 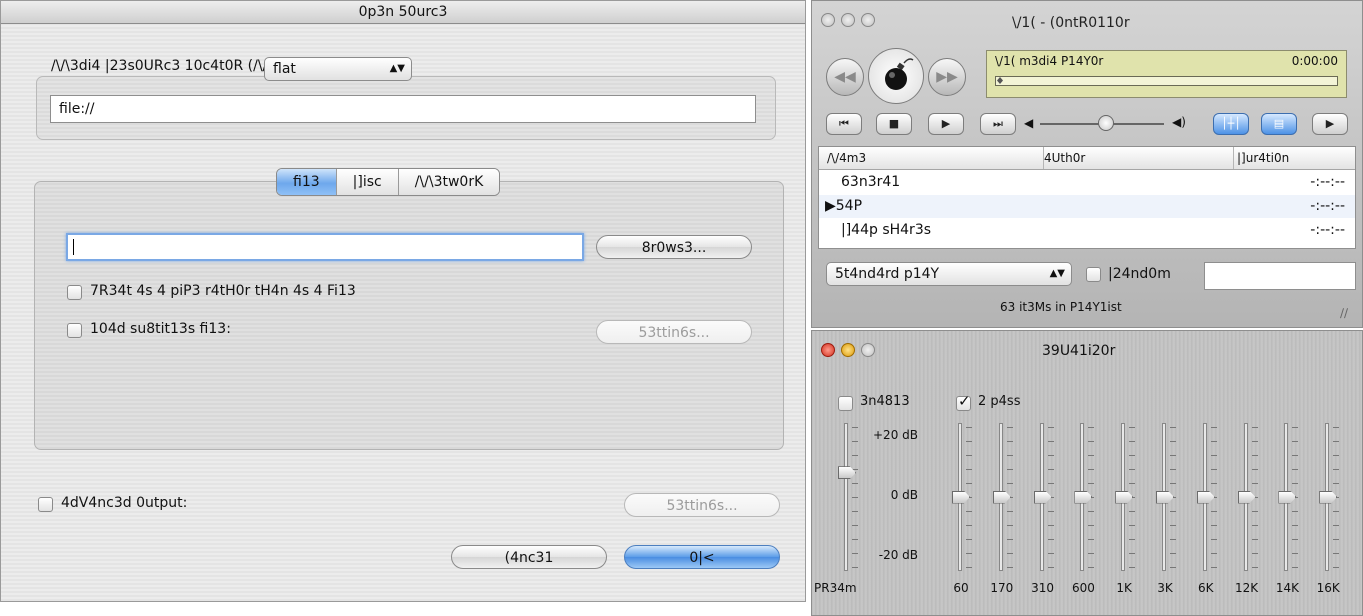 I want to click on preamp-slider, so click(x=848, y=497).